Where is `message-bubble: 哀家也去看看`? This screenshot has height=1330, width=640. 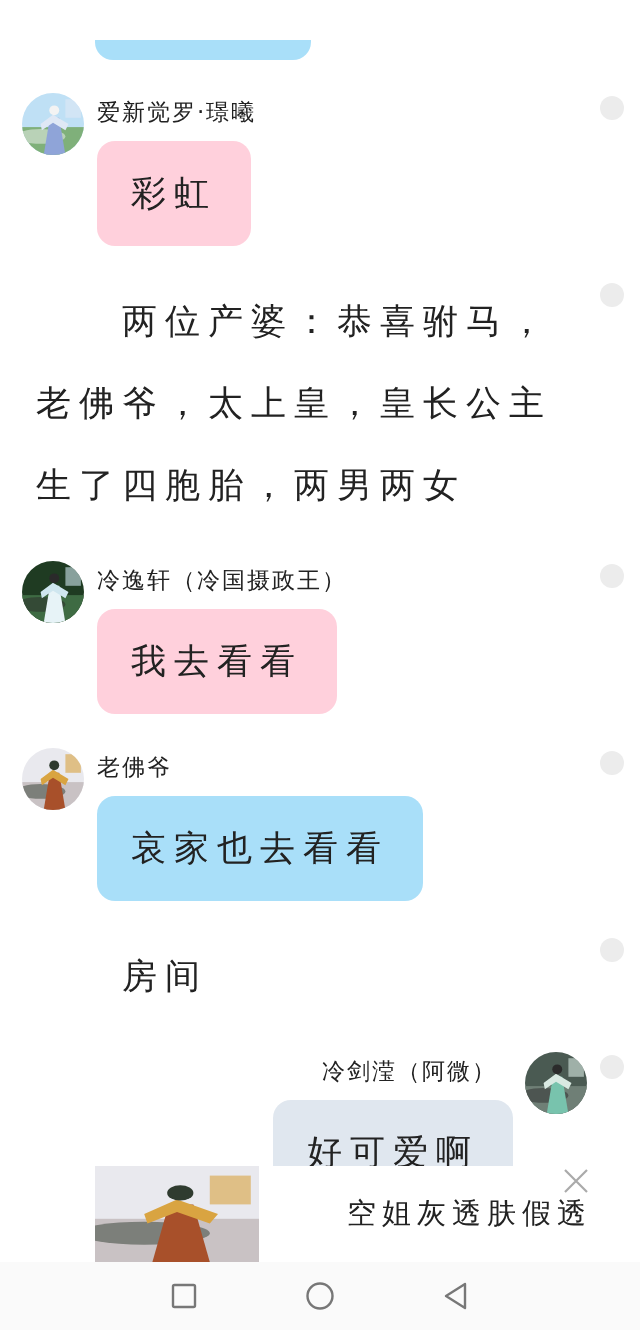
message-bubble: 哀家也去看看 is located at coordinates (260, 848).